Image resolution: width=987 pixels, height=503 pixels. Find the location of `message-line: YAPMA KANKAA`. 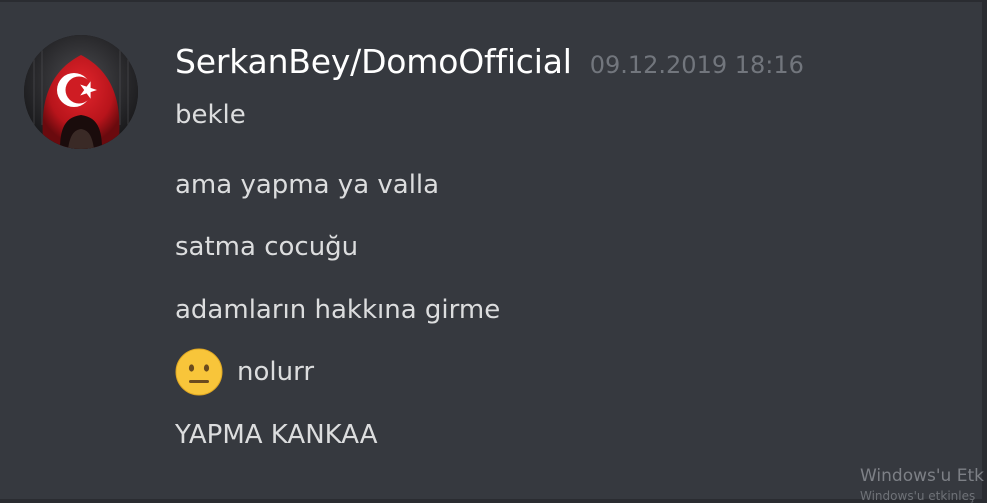

message-line: YAPMA KANKAA is located at coordinates (276, 435).